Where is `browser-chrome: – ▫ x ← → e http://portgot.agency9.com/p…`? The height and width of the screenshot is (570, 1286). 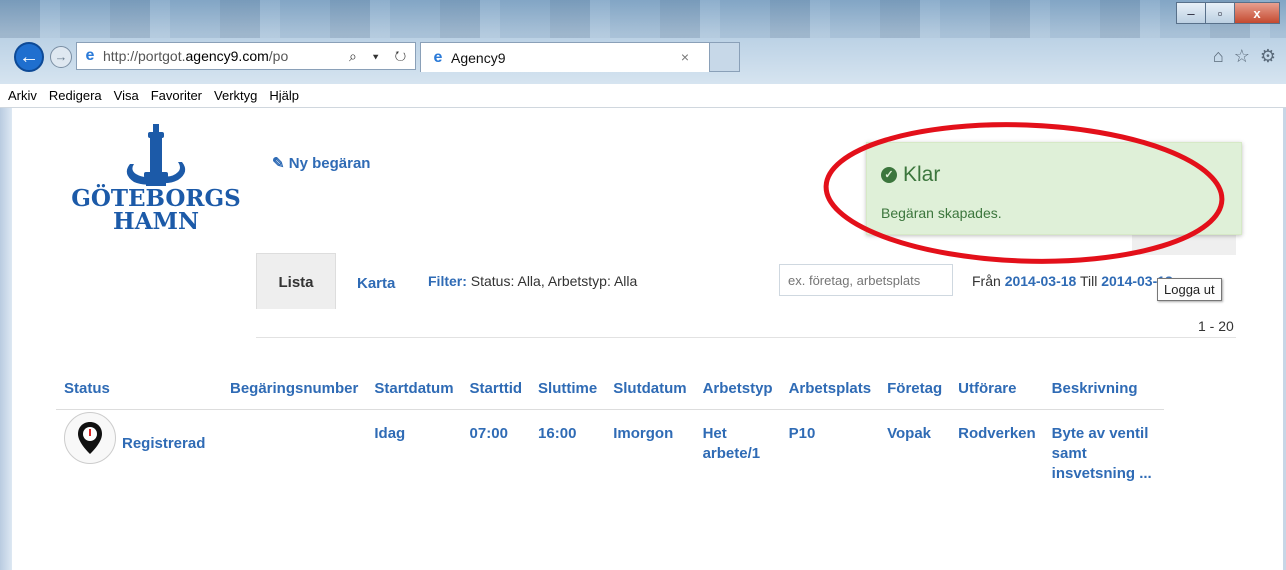
browser-chrome: – ▫ x ← → e http://portgot.agency9.com/p… is located at coordinates (643, 42).